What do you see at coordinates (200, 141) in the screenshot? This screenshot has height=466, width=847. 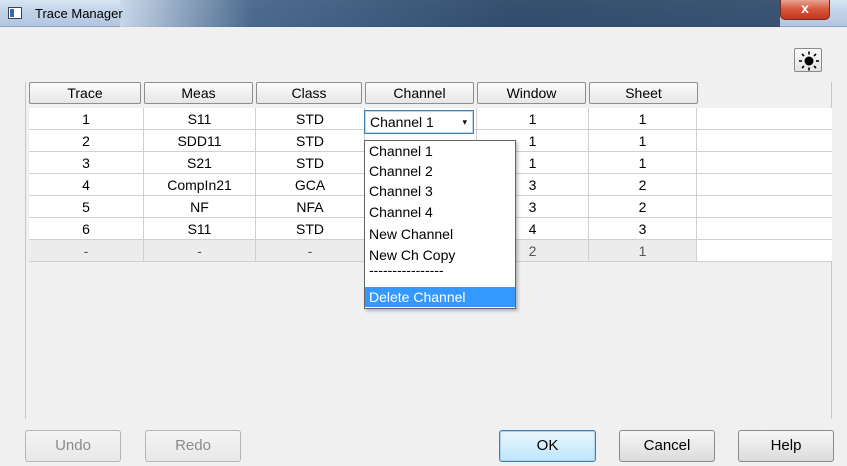 I see `cell-meas: SDD11` at bounding box center [200, 141].